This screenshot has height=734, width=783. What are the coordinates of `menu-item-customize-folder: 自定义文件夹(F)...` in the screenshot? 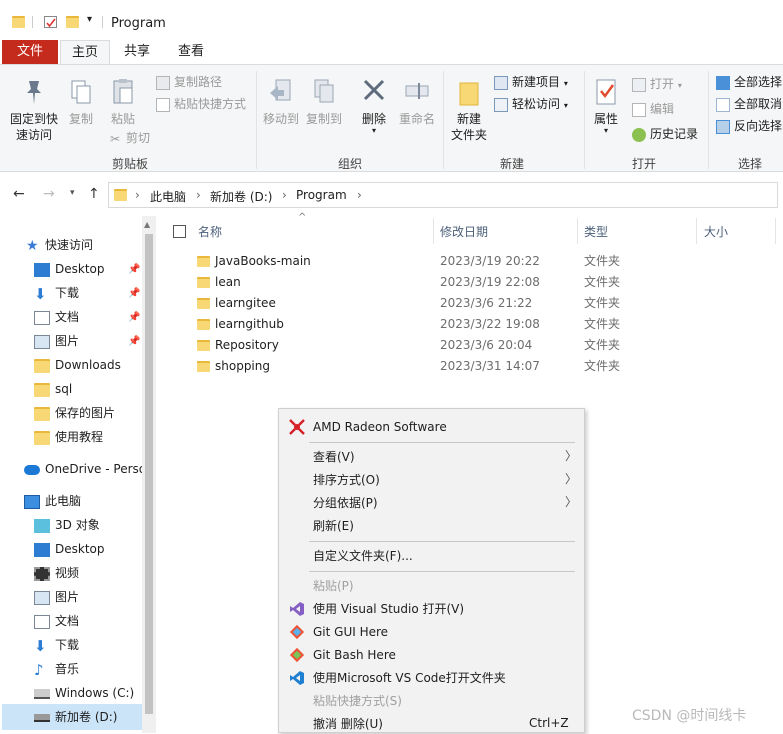 It's located at (363, 556).